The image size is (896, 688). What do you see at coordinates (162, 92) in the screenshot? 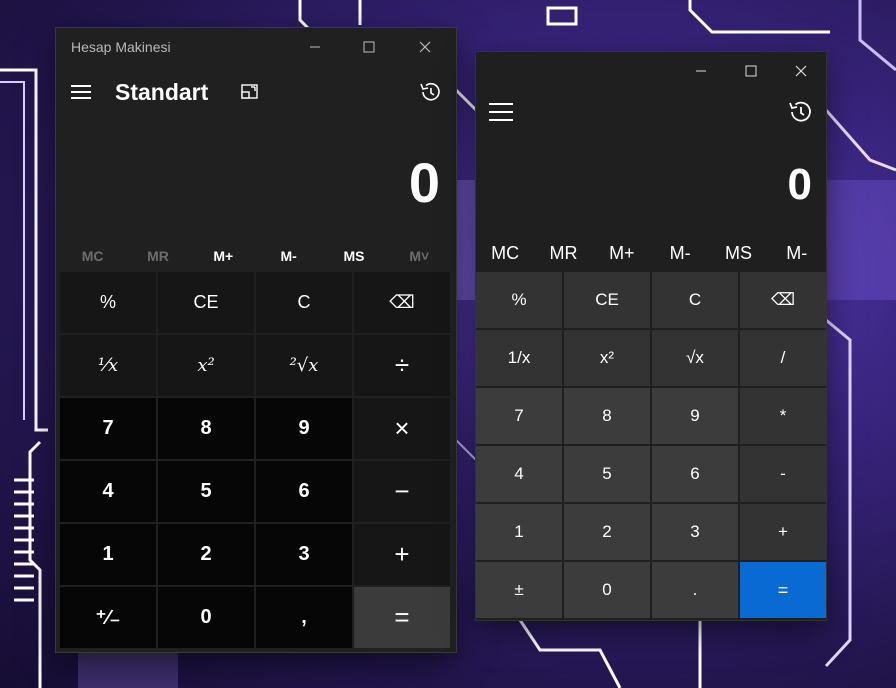
I see `mode-title: Standart` at bounding box center [162, 92].